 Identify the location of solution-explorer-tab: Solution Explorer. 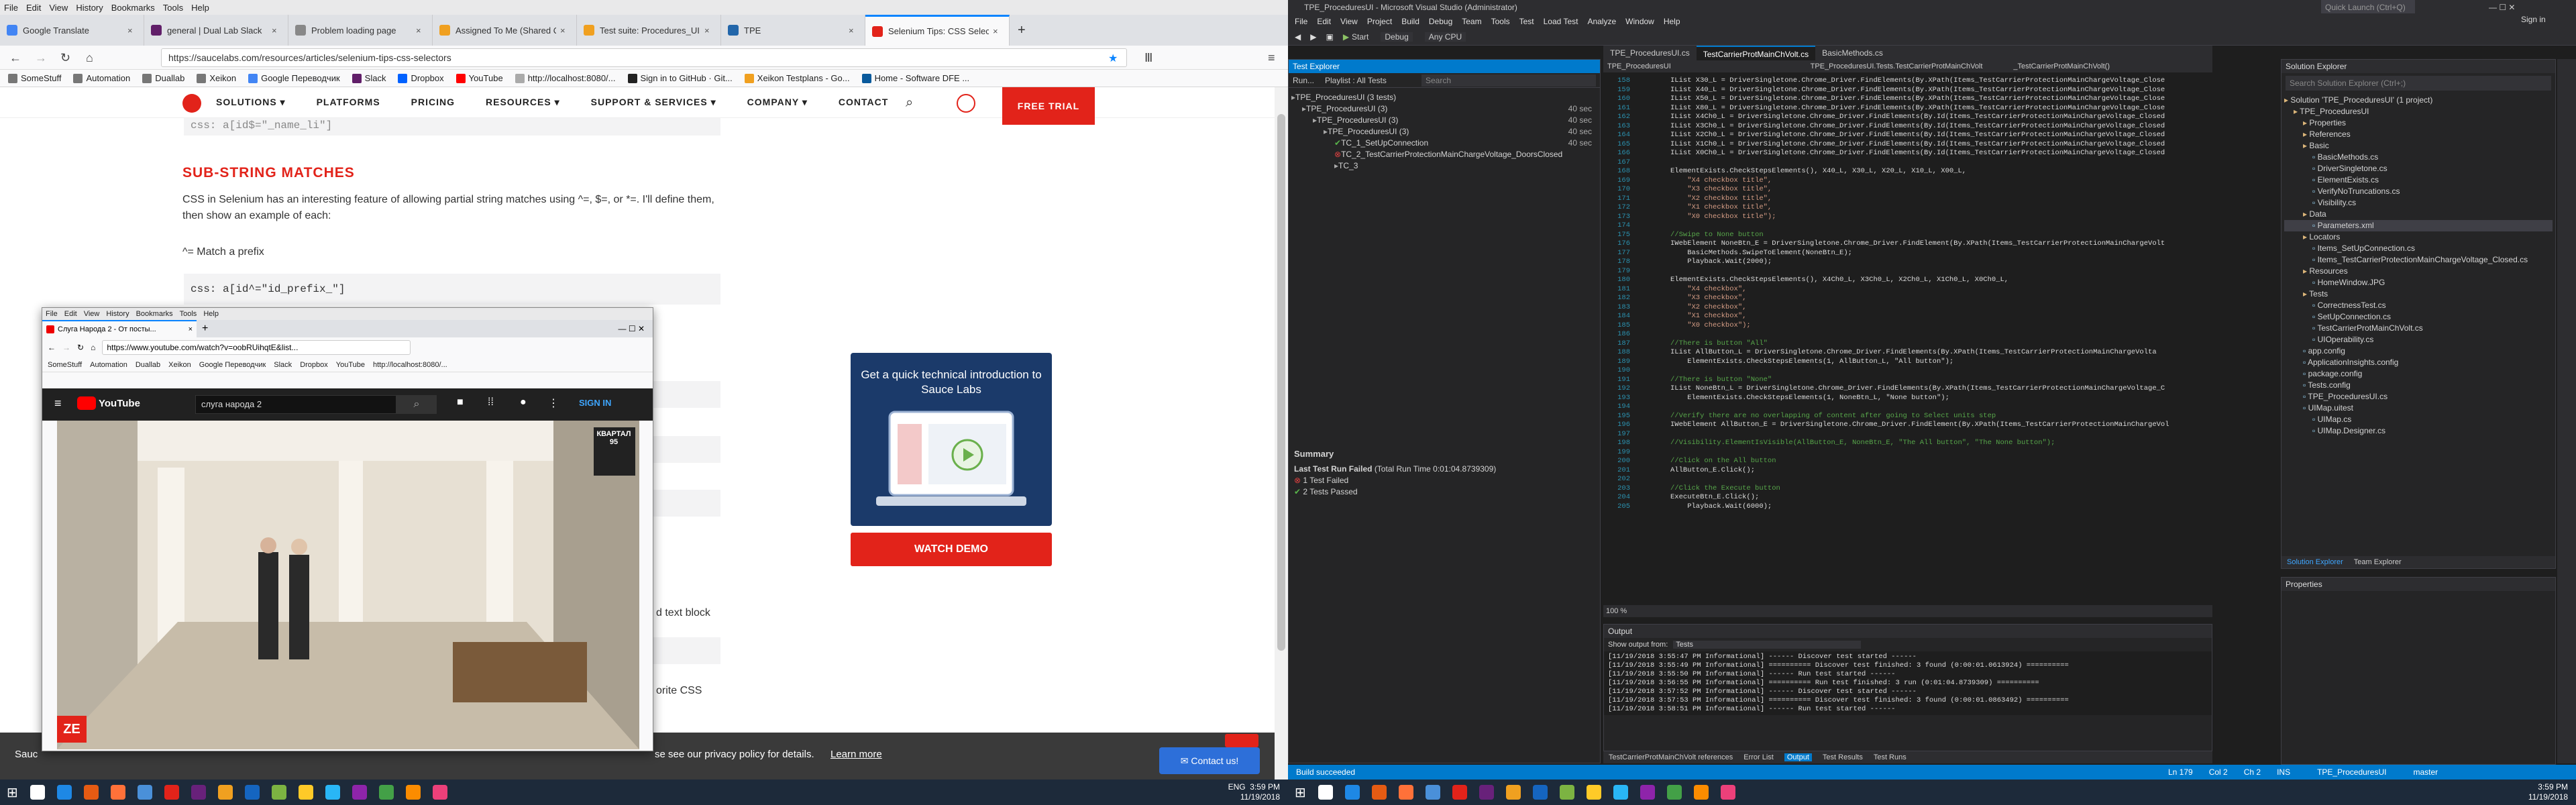
(2315, 562).